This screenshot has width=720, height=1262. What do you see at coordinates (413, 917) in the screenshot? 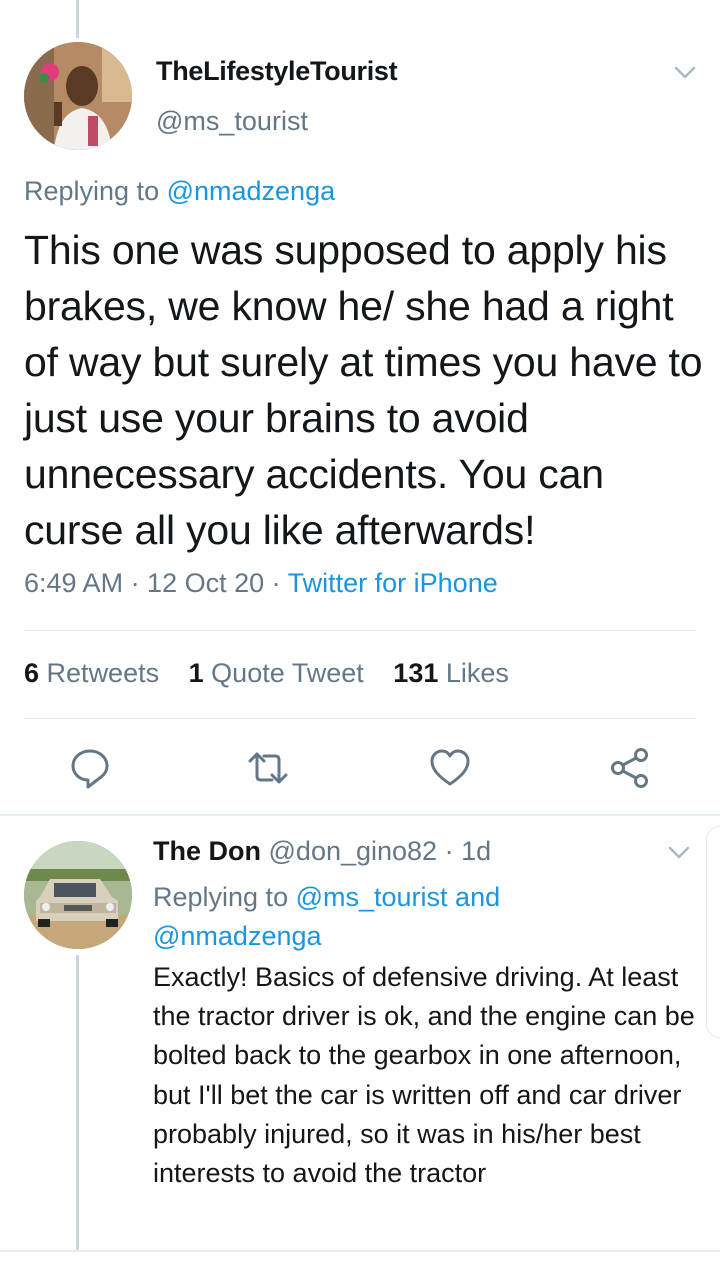
I see `reply-replying-to: Replying to @ms_tourist and @nmadzenga` at bounding box center [413, 917].